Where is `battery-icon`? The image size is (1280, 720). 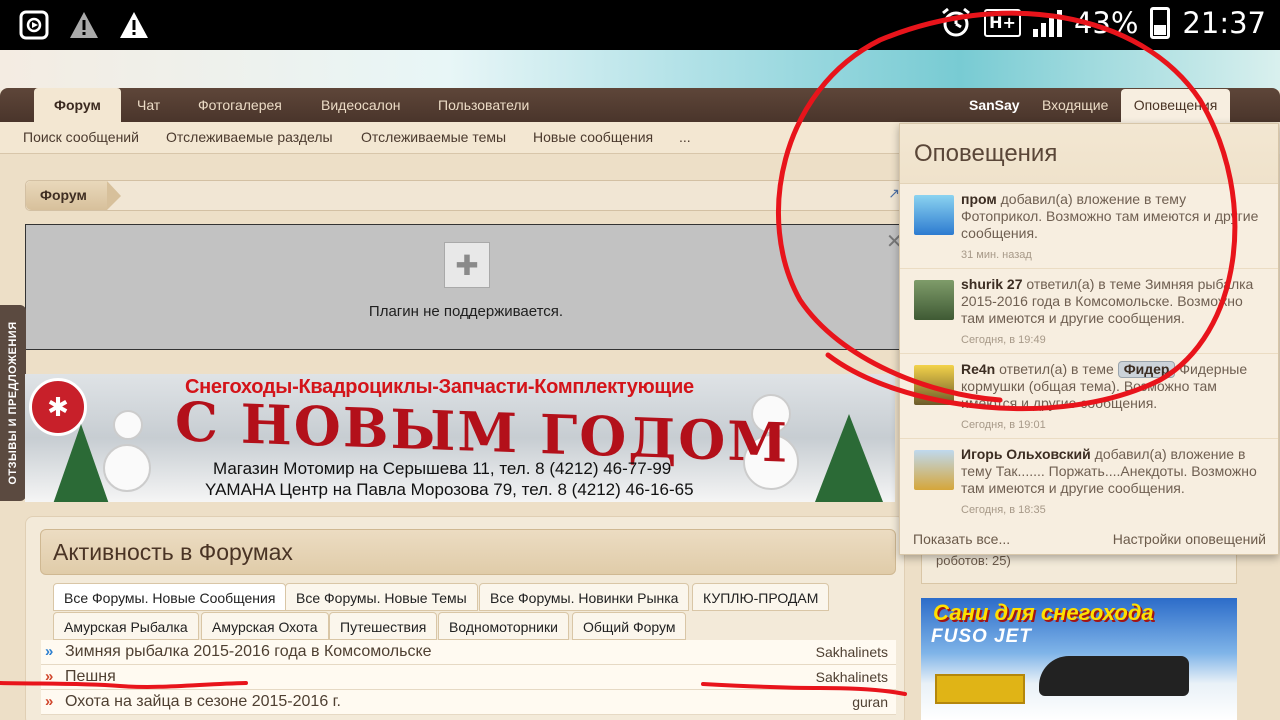
battery-icon is located at coordinates (1160, 23).